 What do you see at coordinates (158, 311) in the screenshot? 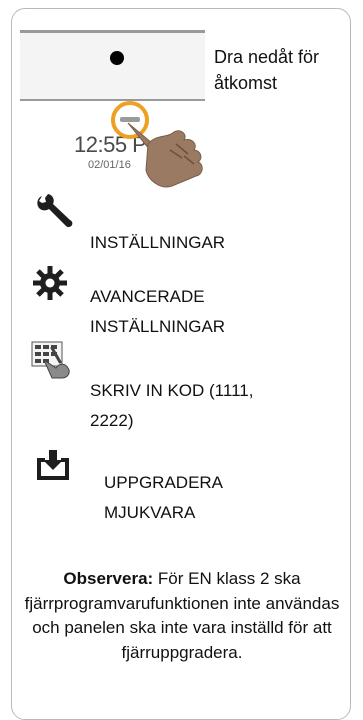
I see `menu-item-advanced-settings: AVANCERADE INSTÄLLNINGAR` at bounding box center [158, 311].